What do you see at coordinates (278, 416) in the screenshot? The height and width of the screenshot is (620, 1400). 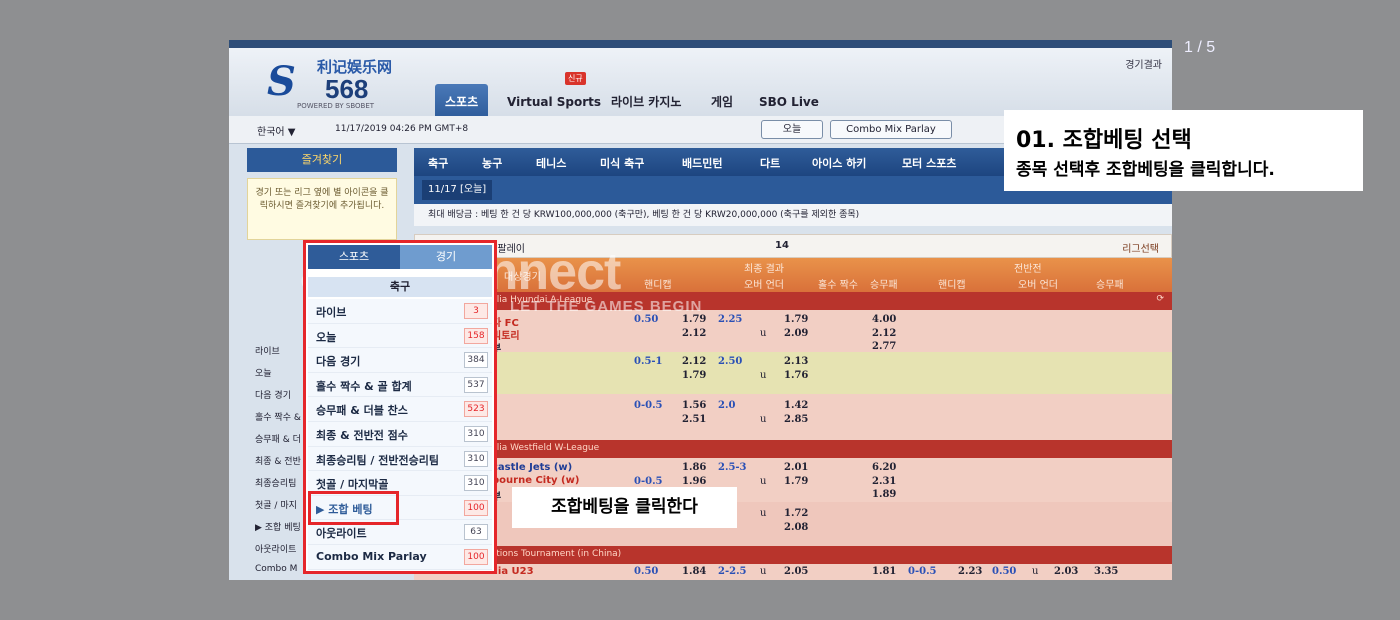 I see `sidebar-item-odd-even: 홀수 짝수 &` at bounding box center [278, 416].